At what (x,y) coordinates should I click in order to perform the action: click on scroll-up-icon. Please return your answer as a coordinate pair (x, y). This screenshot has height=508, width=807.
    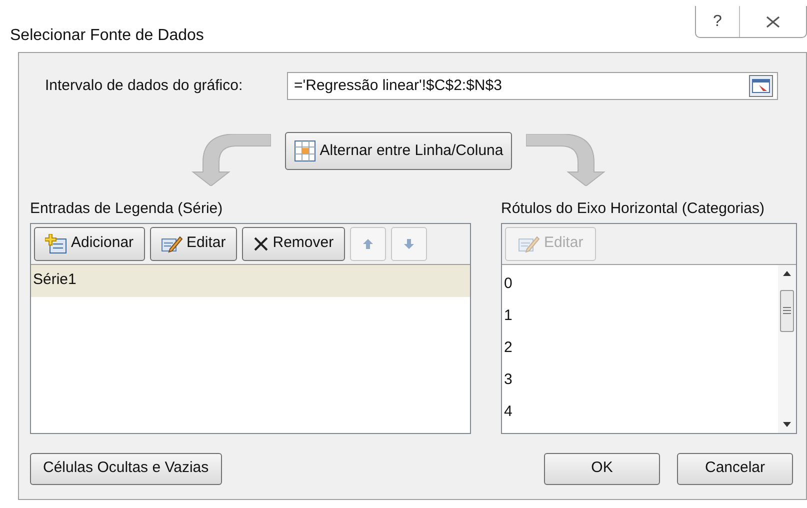
    Looking at the image, I should click on (787, 273).